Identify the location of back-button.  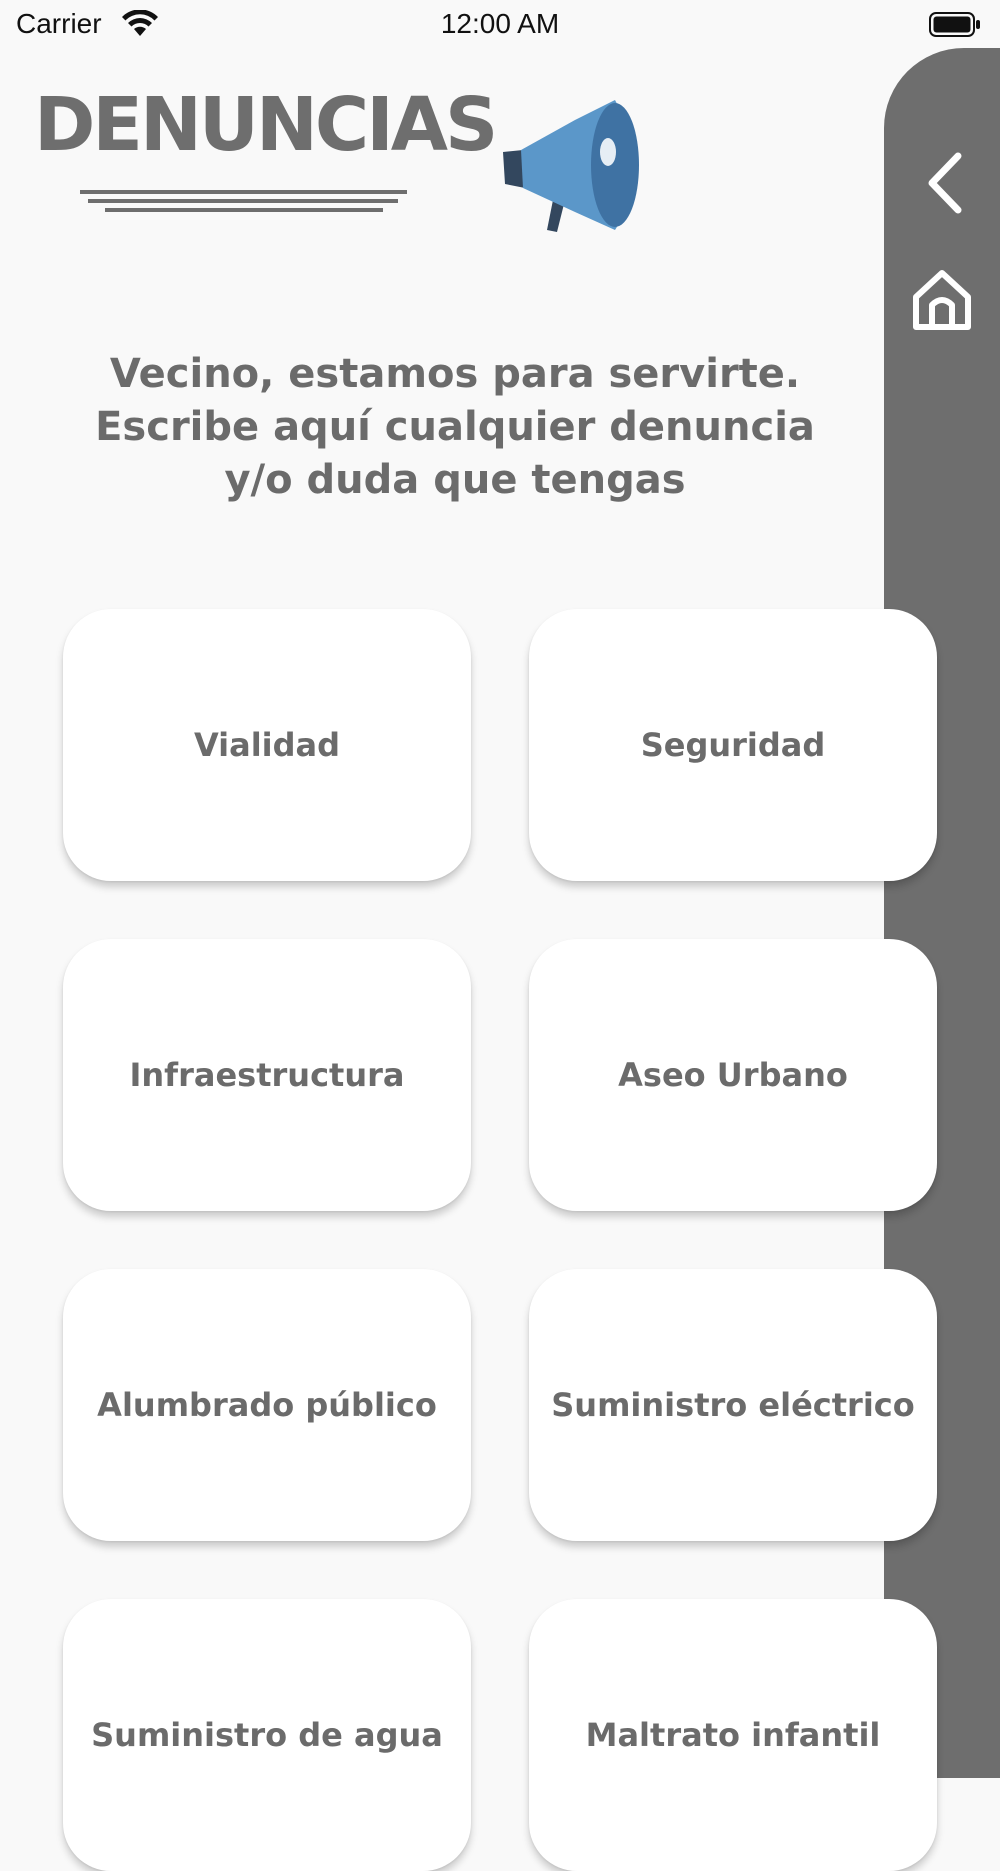
(945, 183).